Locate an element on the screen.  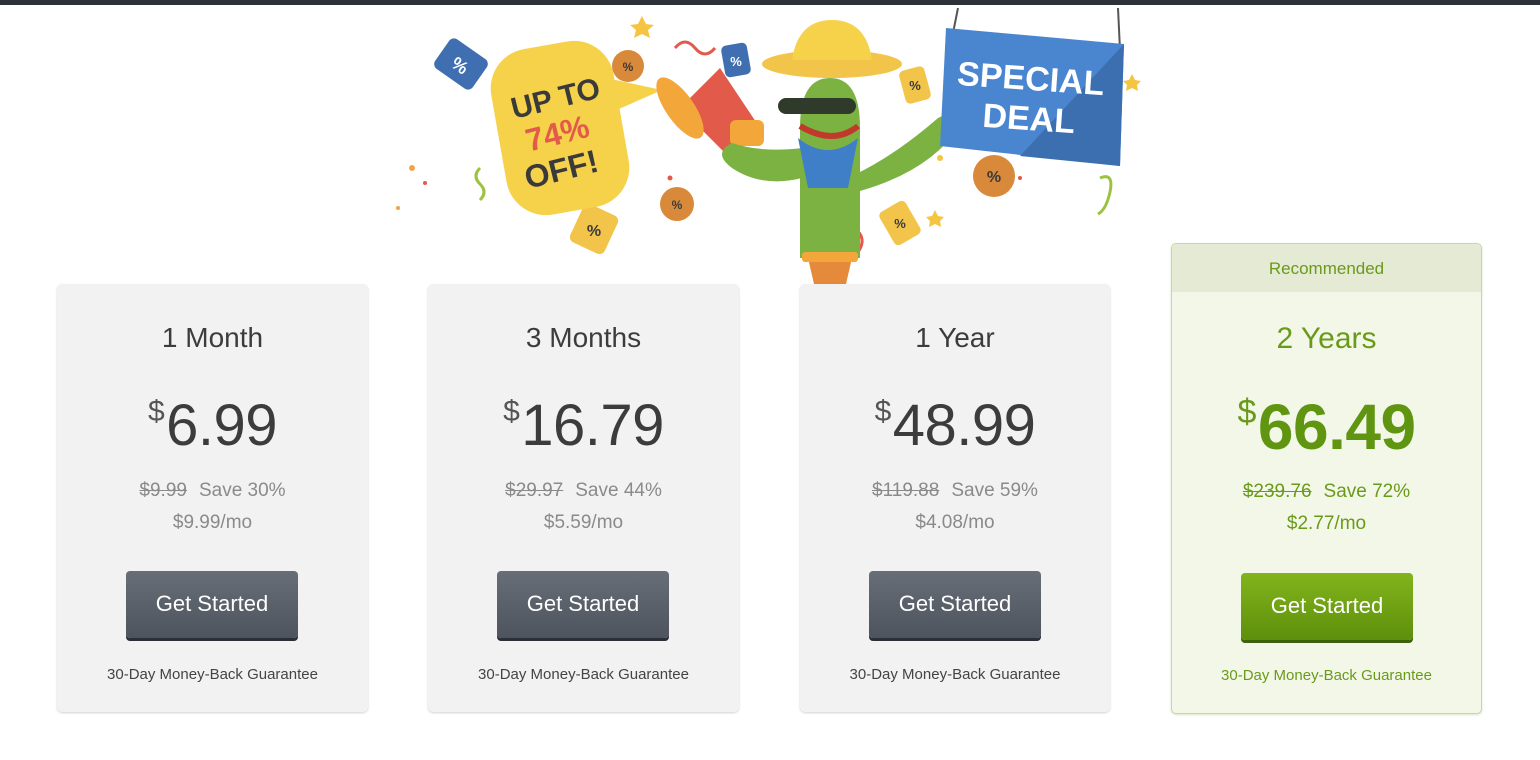
special-deal-sign: SPECIAL DEAL is located at coordinates (1032, 87).